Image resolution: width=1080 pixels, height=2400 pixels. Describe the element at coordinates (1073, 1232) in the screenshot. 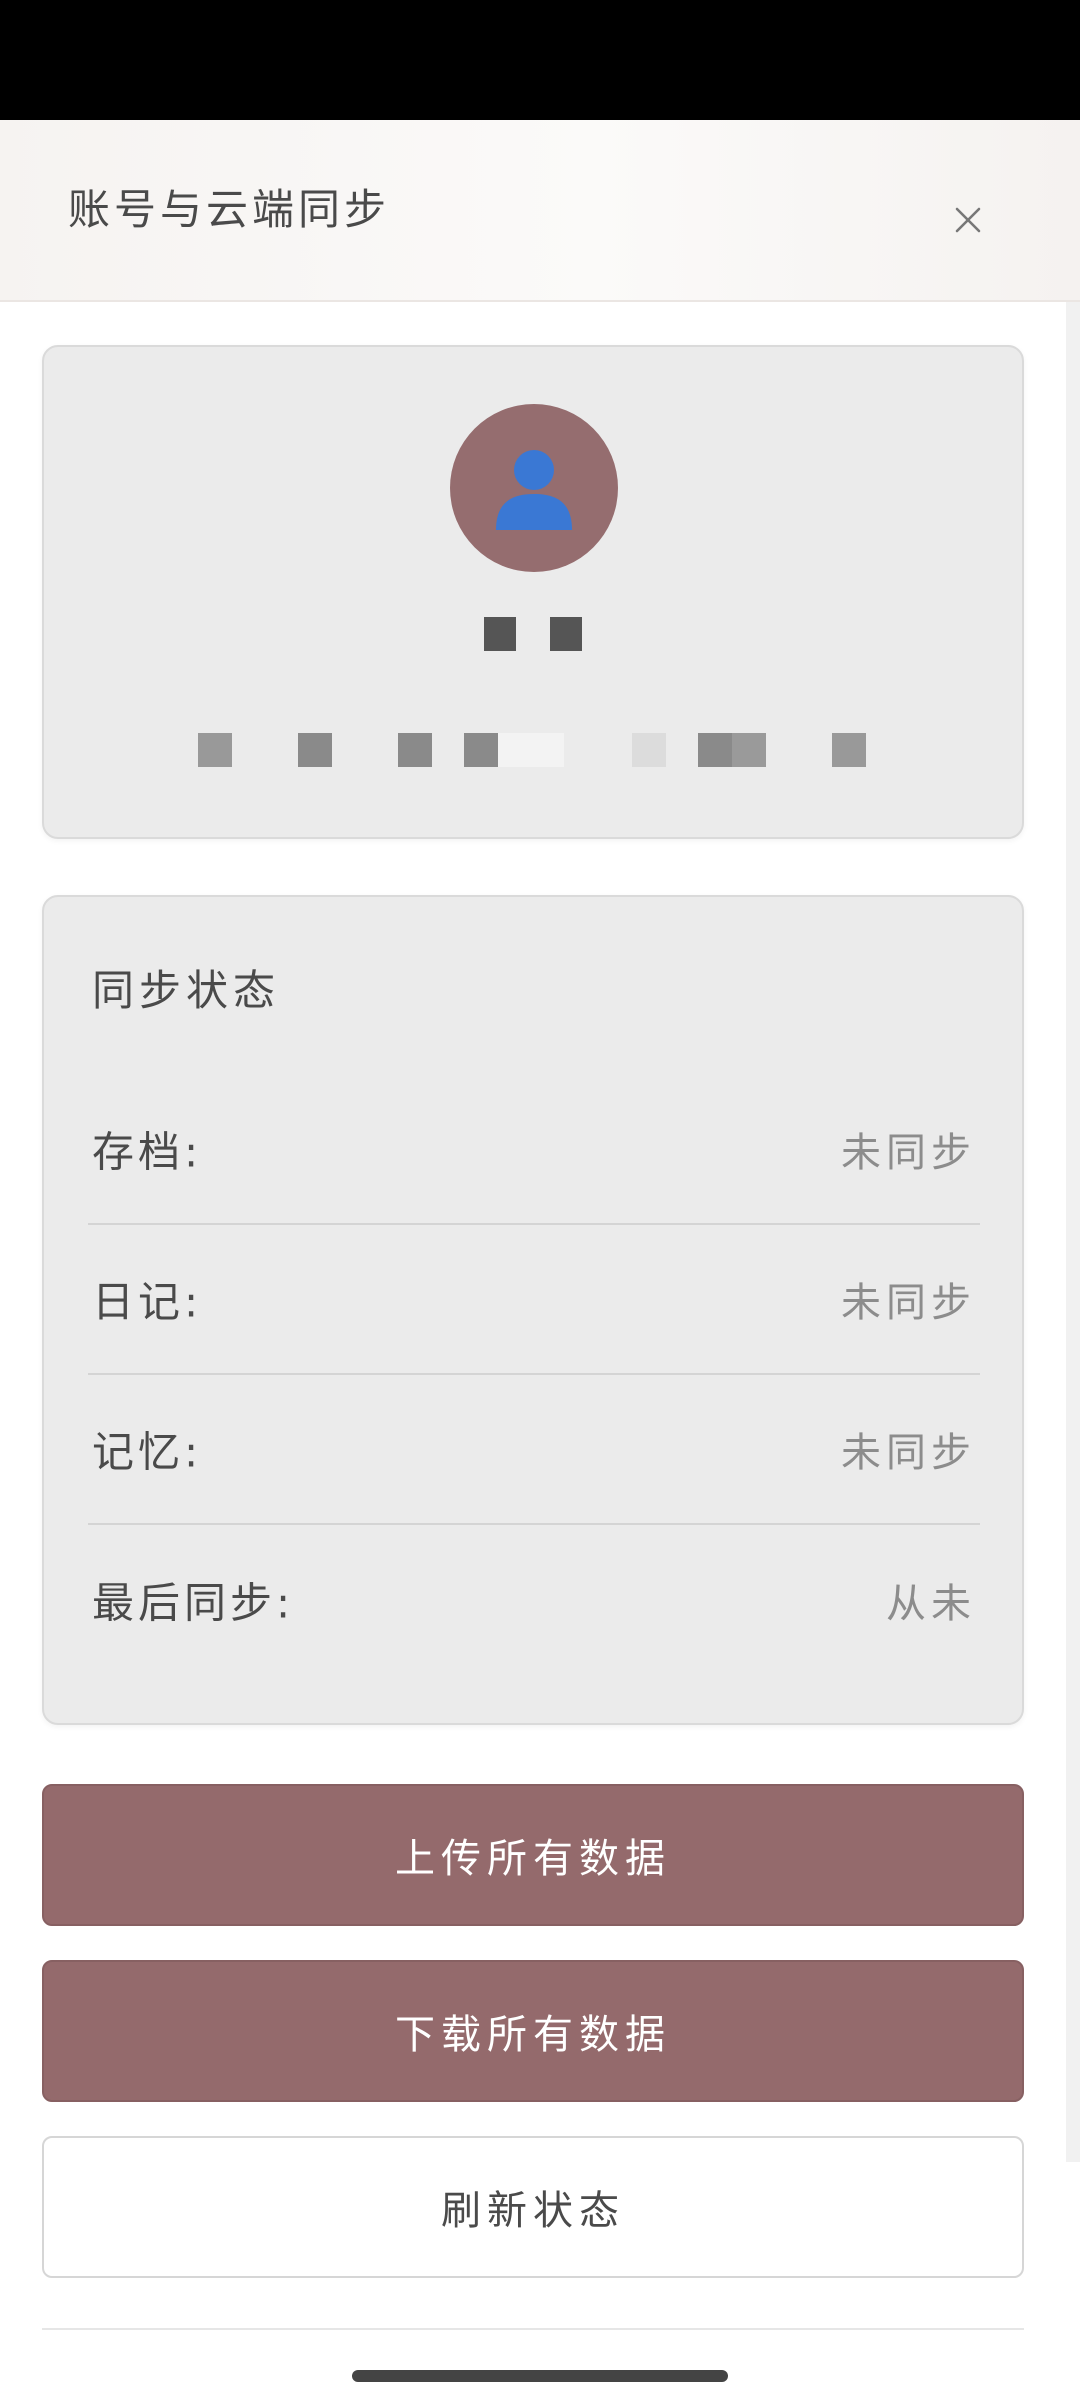

I see `scrollbar` at that location.